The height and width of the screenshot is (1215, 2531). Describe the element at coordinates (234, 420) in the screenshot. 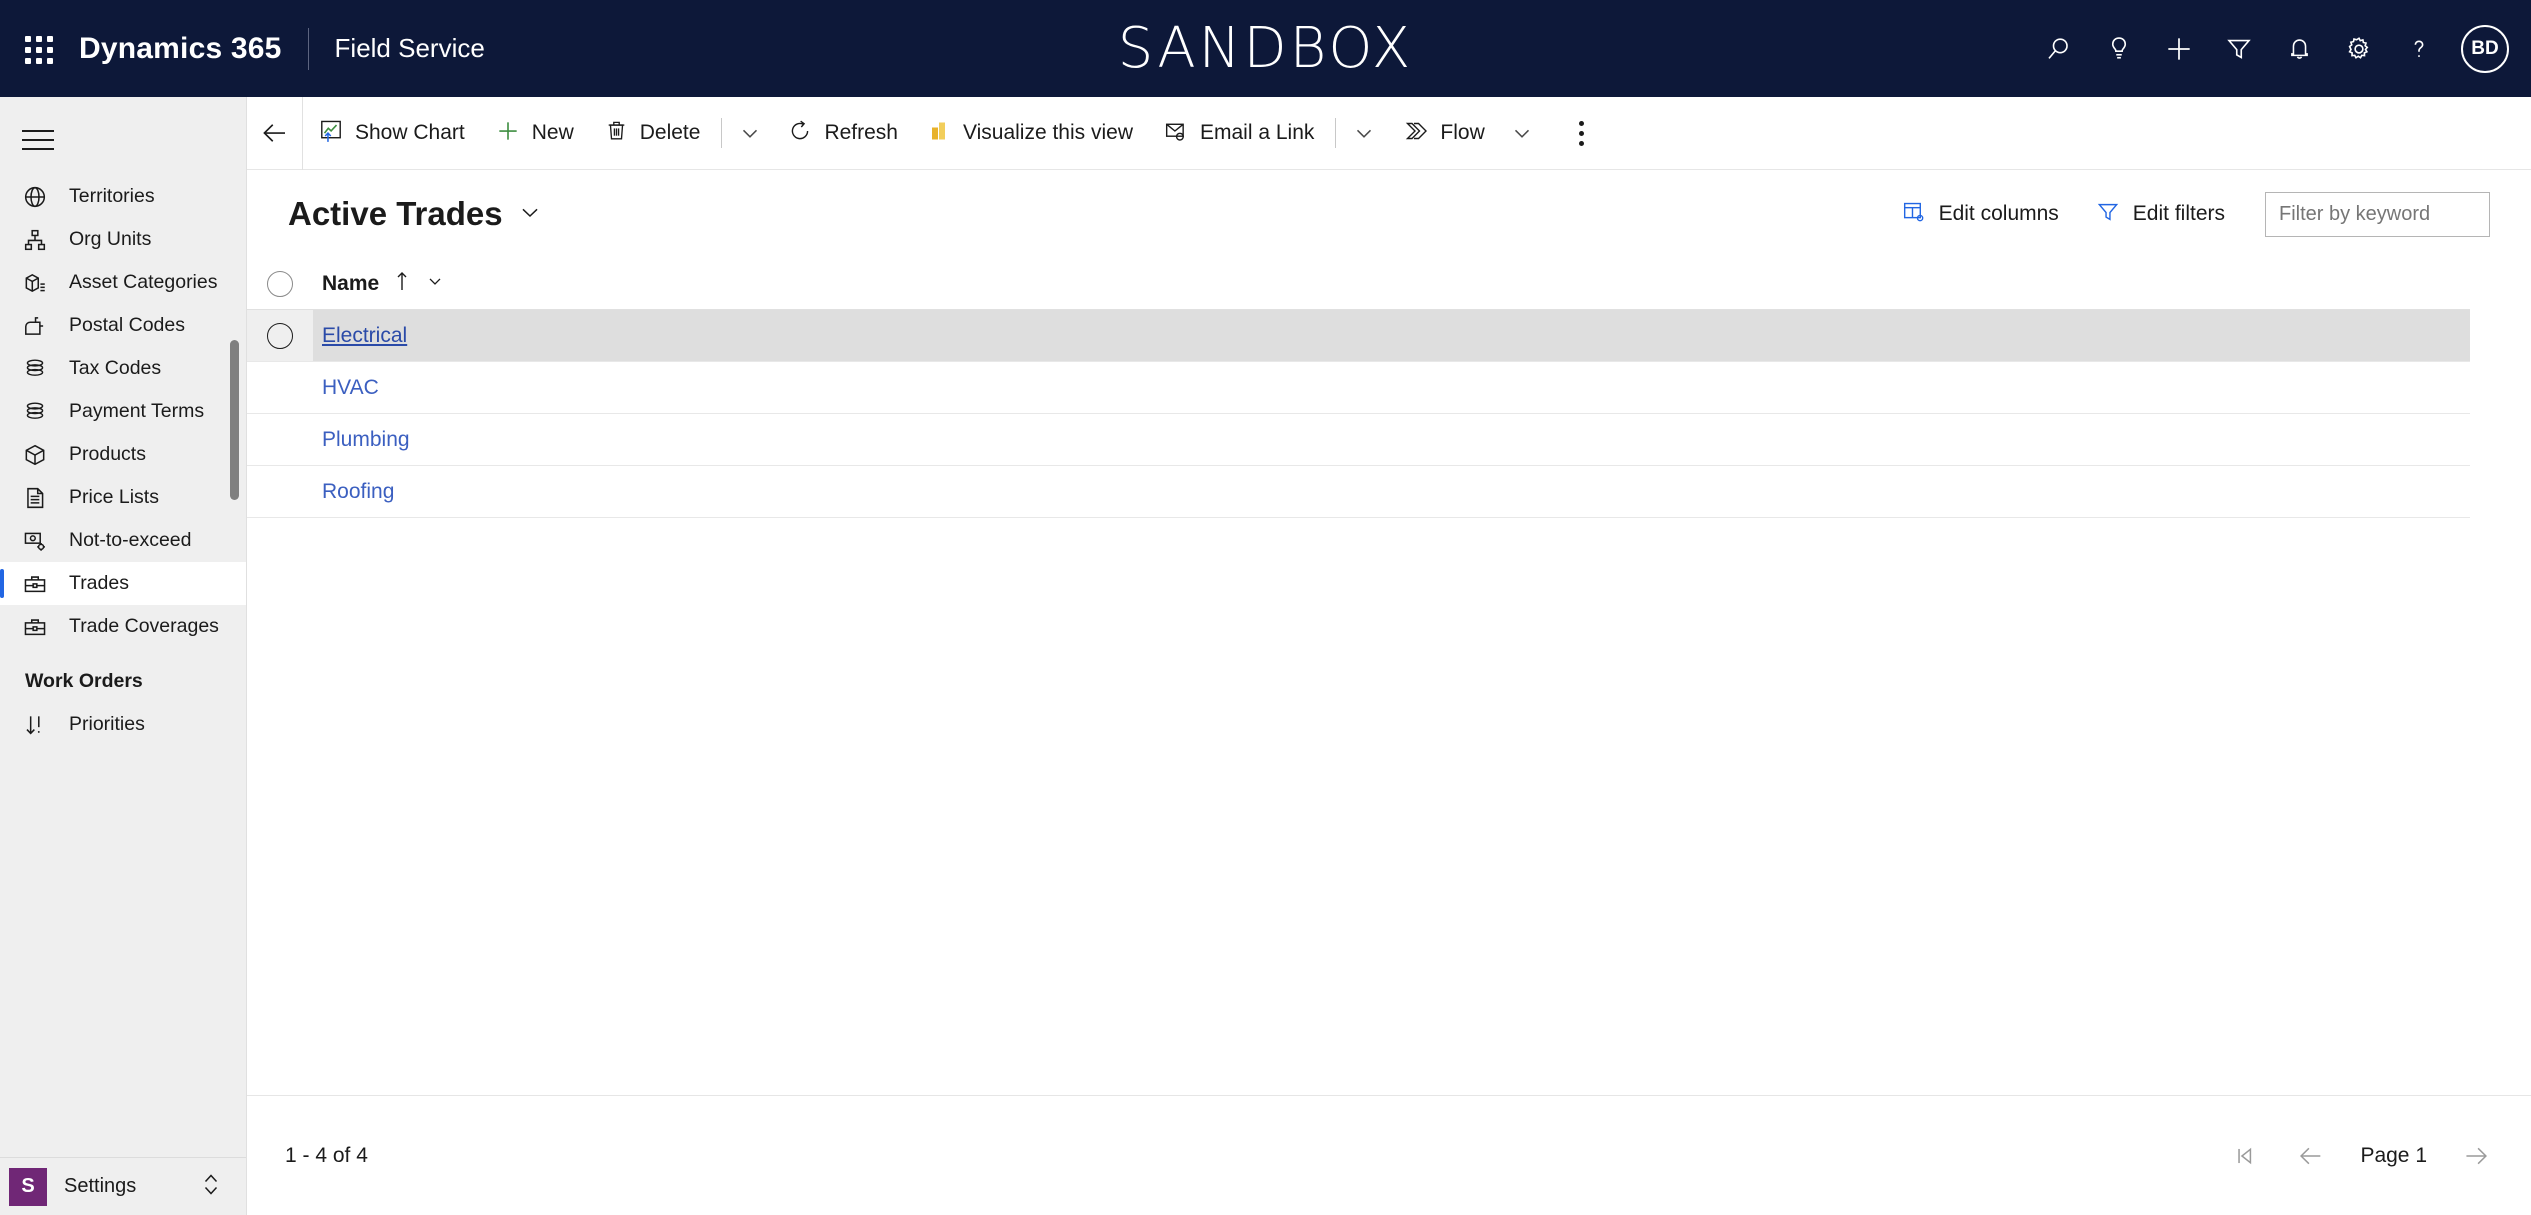

I see `sidebar-scrollbar` at that location.